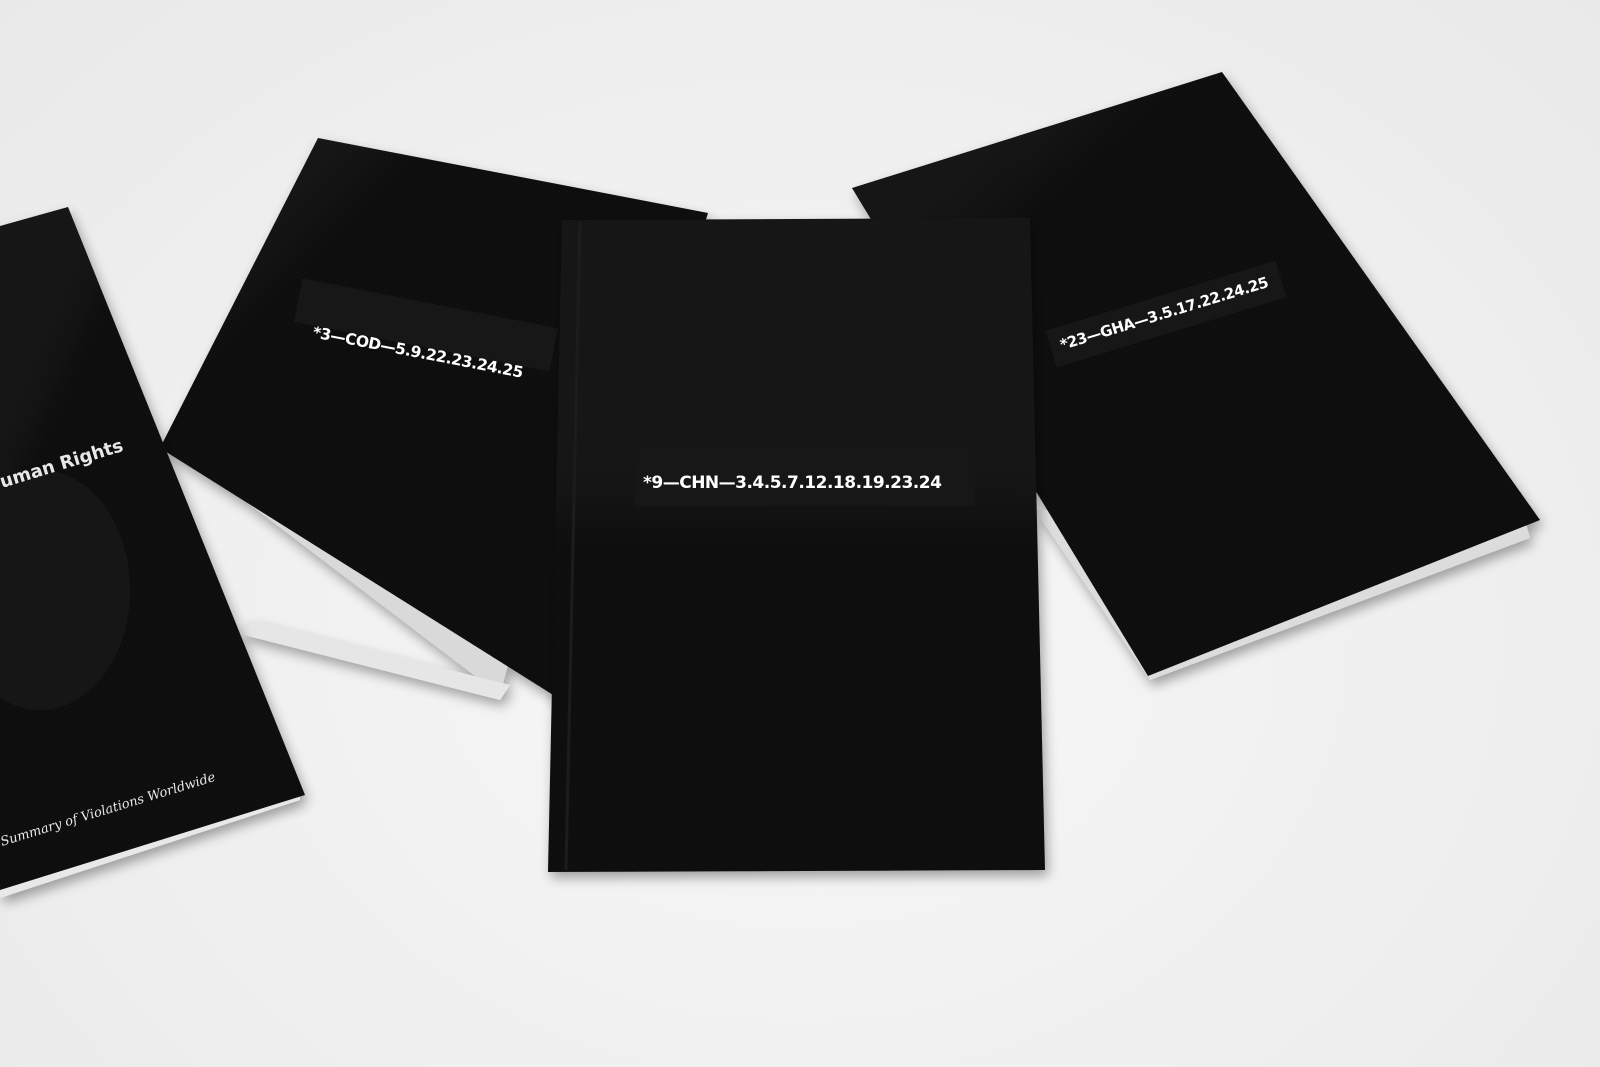  What do you see at coordinates (792, 483) in the screenshot?
I see `book-code-chn: *9—CHN—3.4.5.7.12.18.19.23.24` at bounding box center [792, 483].